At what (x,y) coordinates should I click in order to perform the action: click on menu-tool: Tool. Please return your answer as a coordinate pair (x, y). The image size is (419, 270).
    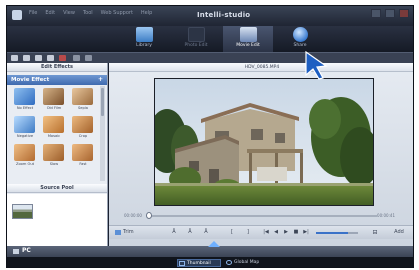
    Looking at the image, I should click on (88, 13).